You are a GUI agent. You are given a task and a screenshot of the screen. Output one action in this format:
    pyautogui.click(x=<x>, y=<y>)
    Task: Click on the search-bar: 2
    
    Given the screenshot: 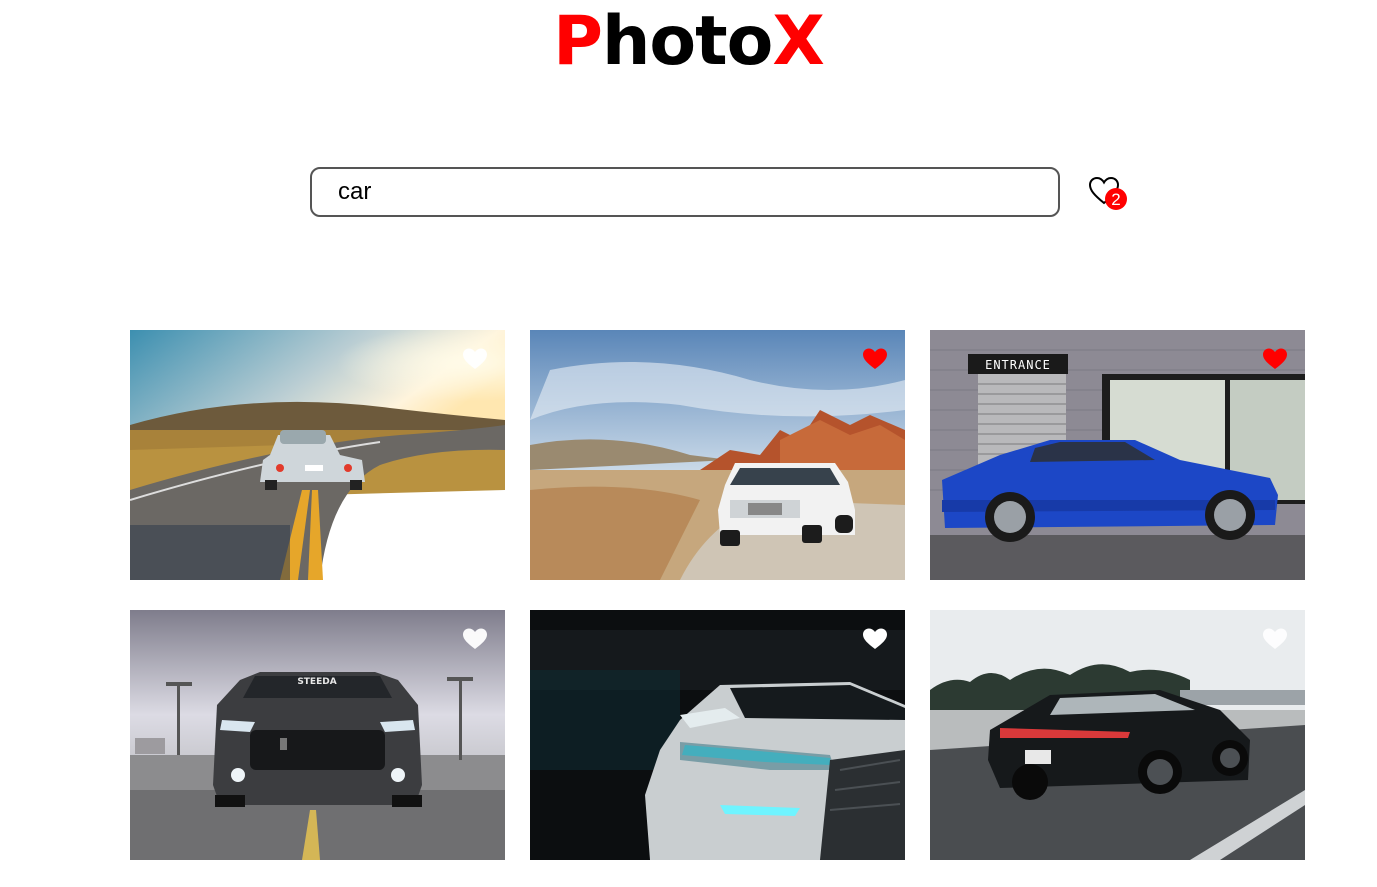 What is the action you would take?
    pyautogui.click(x=725, y=192)
    